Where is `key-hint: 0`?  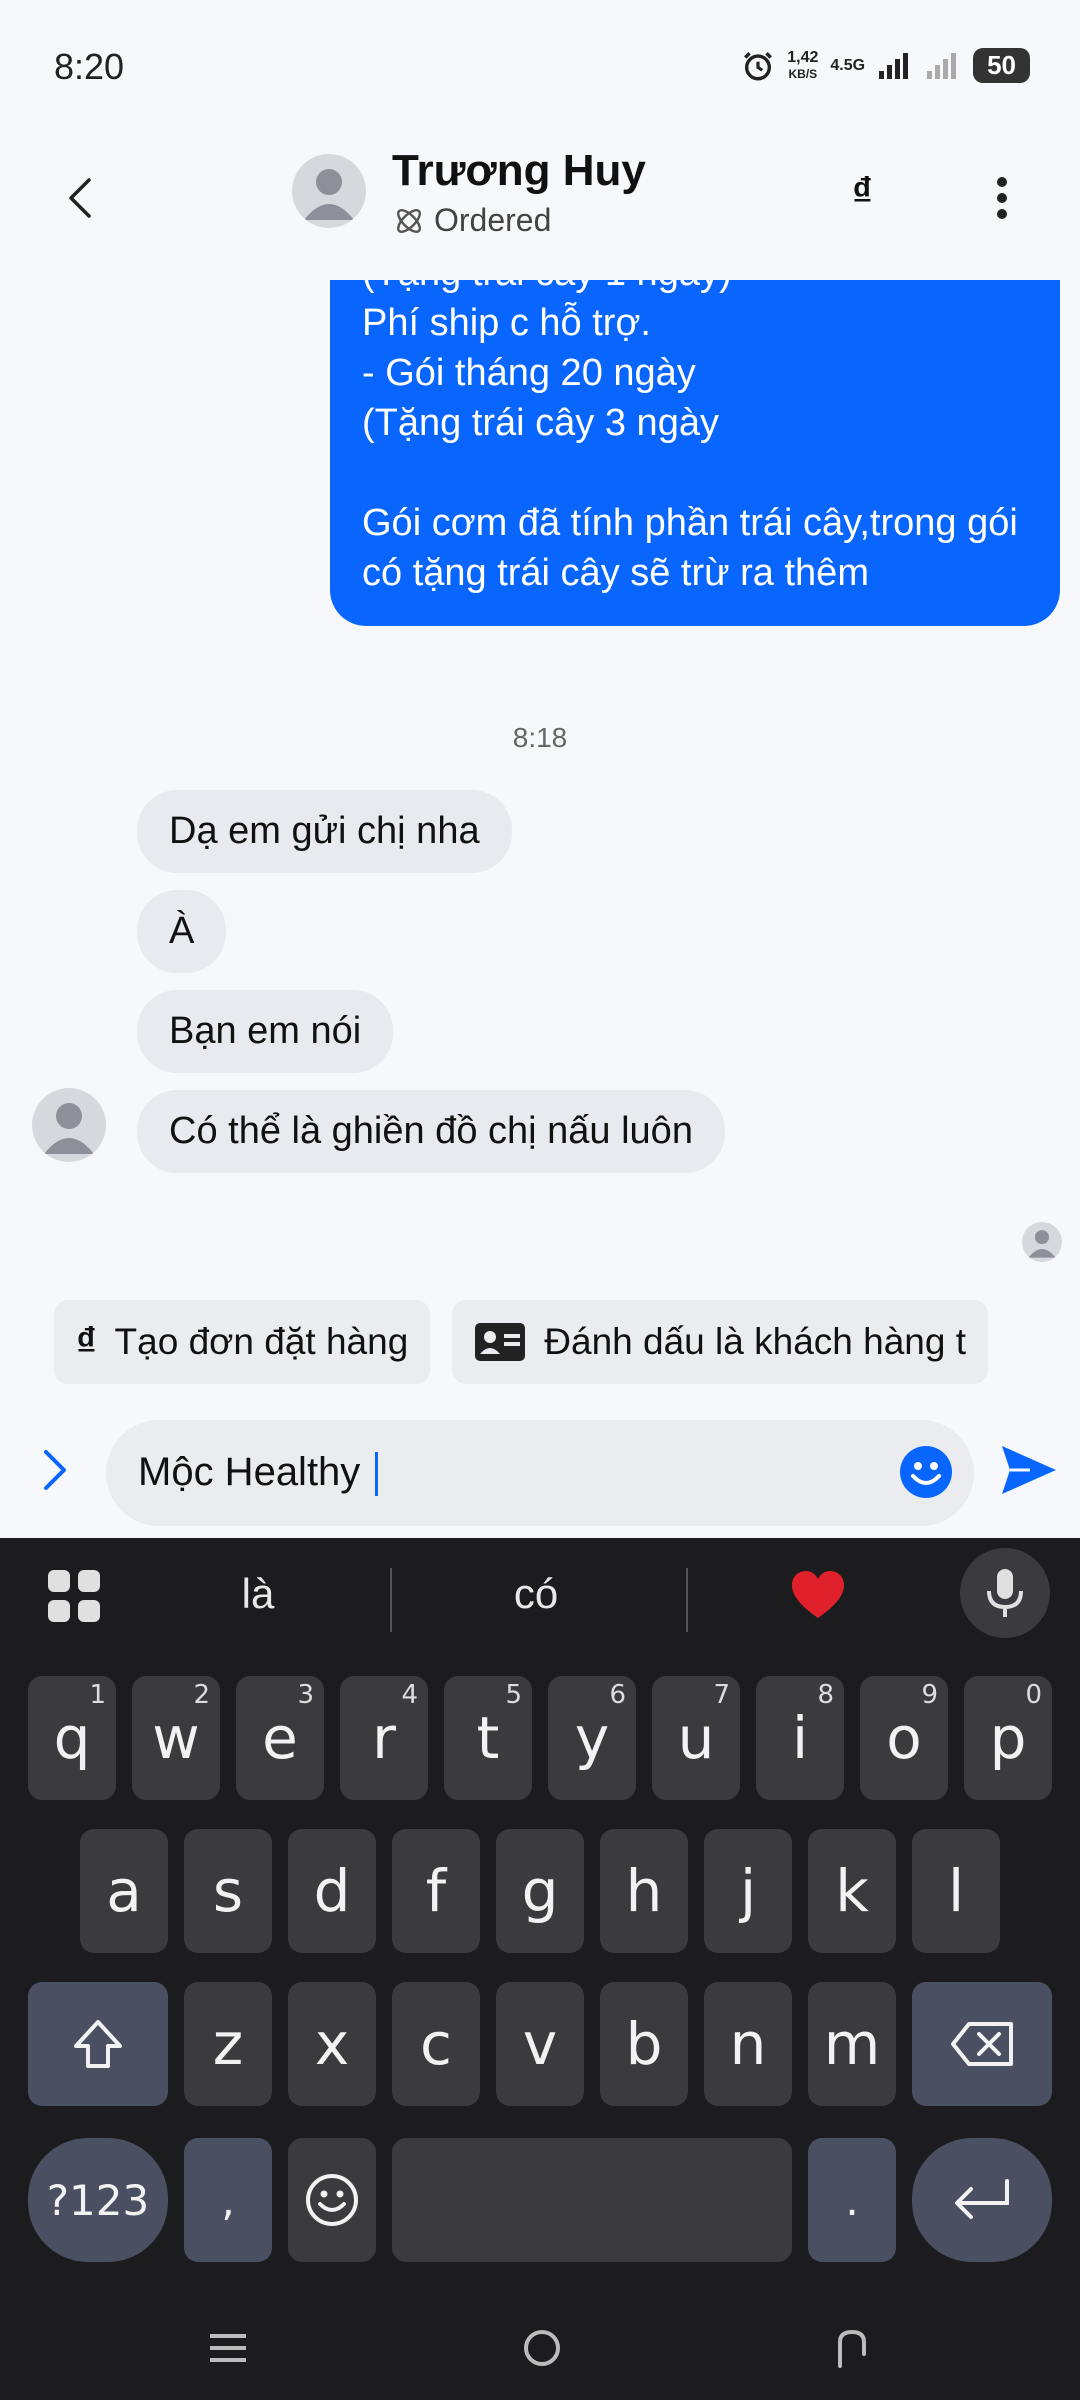 key-hint: 0 is located at coordinates (1033, 1695).